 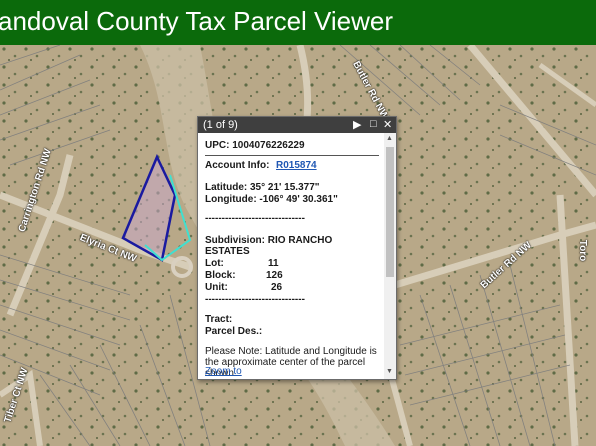 What do you see at coordinates (227, 251) in the screenshot?
I see `subdivision-text-cont: ESTATES` at bounding box center [227, 251].